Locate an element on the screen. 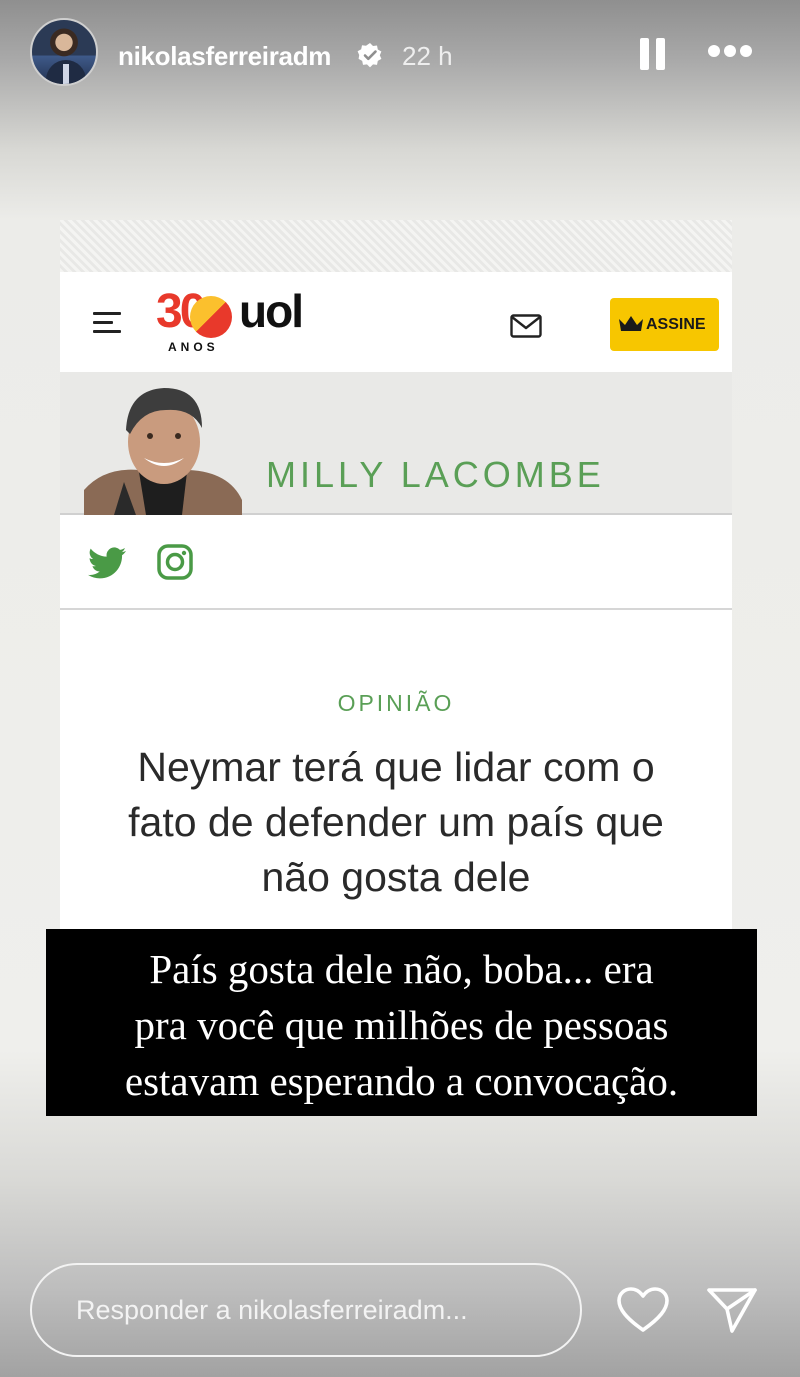  subscribe-label: ASSINE is located at coordinates (676, 324).